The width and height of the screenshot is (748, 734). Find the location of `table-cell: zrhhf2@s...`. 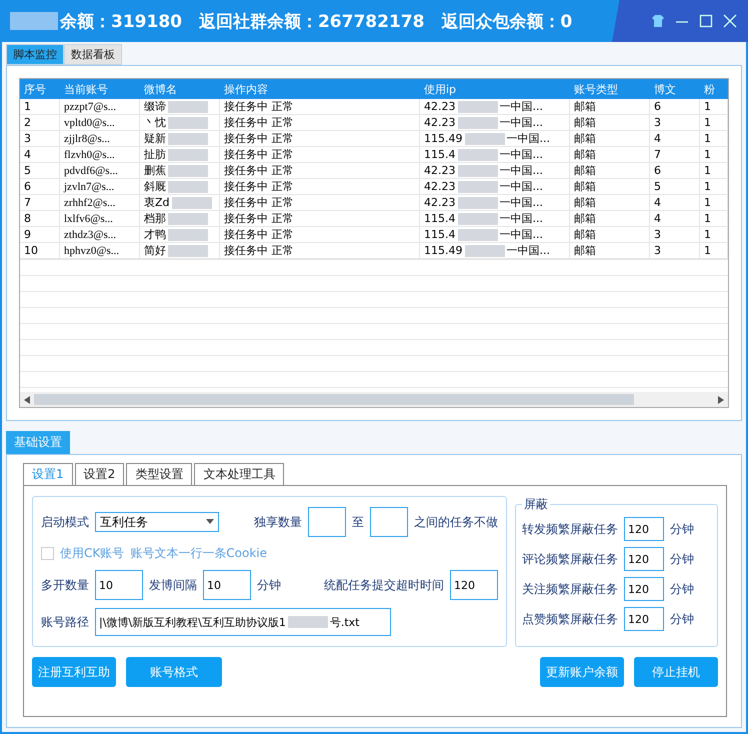

table-cell: zrhhf2@s... is located at coordinates (100, 202).